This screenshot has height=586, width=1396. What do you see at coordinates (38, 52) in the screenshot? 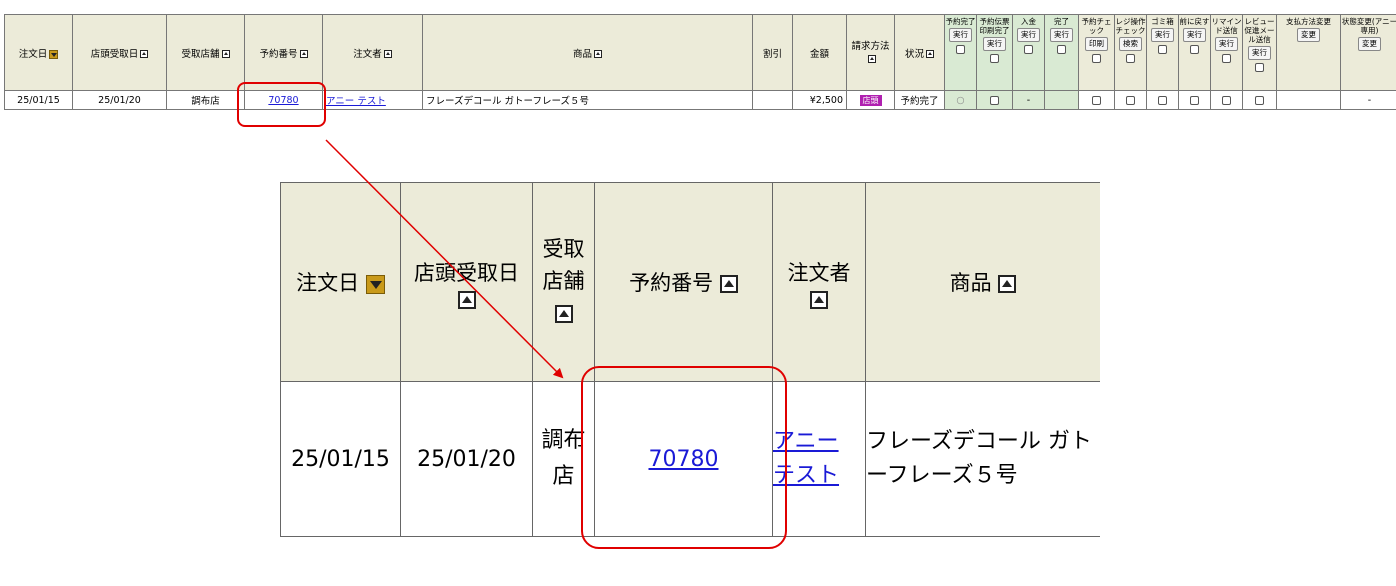
I see `header-order-date: 注文日` at bounding box center [38, 52].